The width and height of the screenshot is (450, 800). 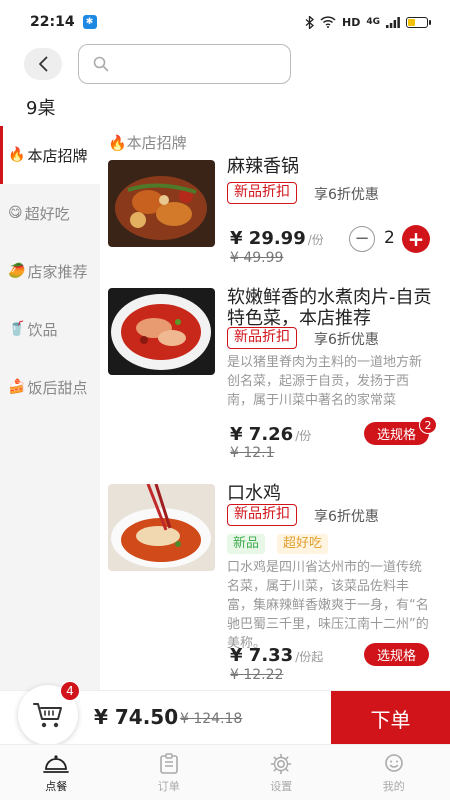 I want to click on table-number: 9桌, so click(x=41, y=108).